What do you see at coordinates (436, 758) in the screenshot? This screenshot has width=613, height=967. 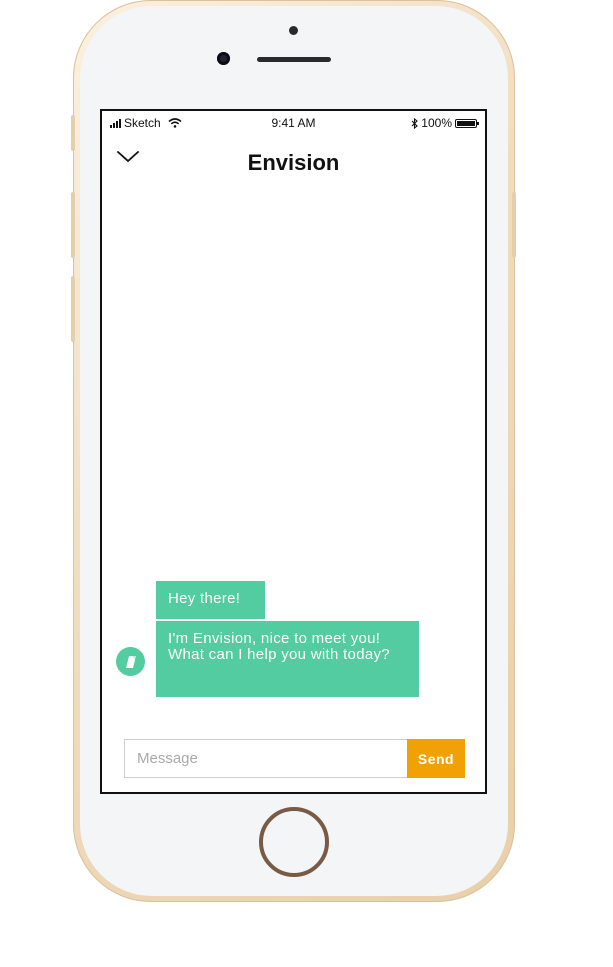 I see `send-button: Send` at bounding box center [436, 758].